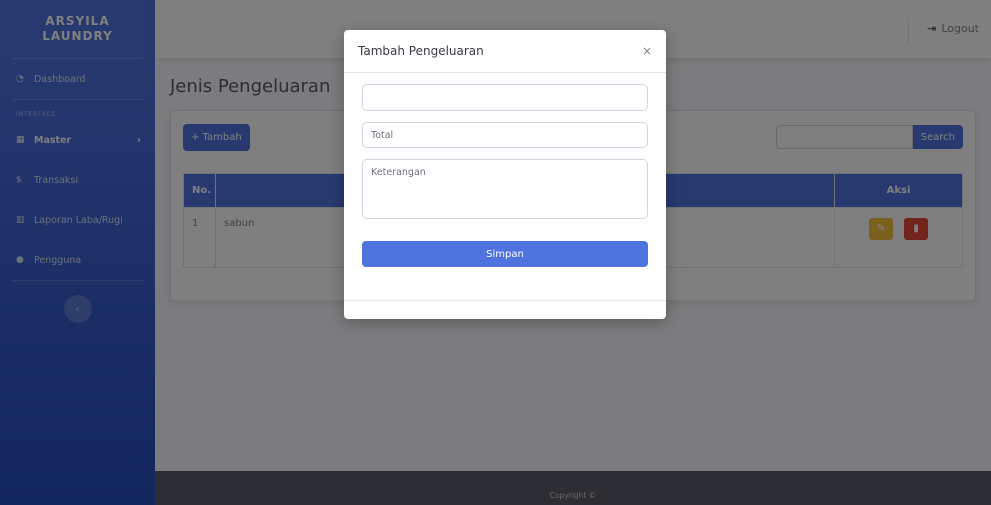 The height and width of the screenshot is (505, 991). What do you see at coordinates (505, 51) in the screenshot?
I see `modal-header: Tambah Pengeluaran ×` at bounding box center [505, 51].